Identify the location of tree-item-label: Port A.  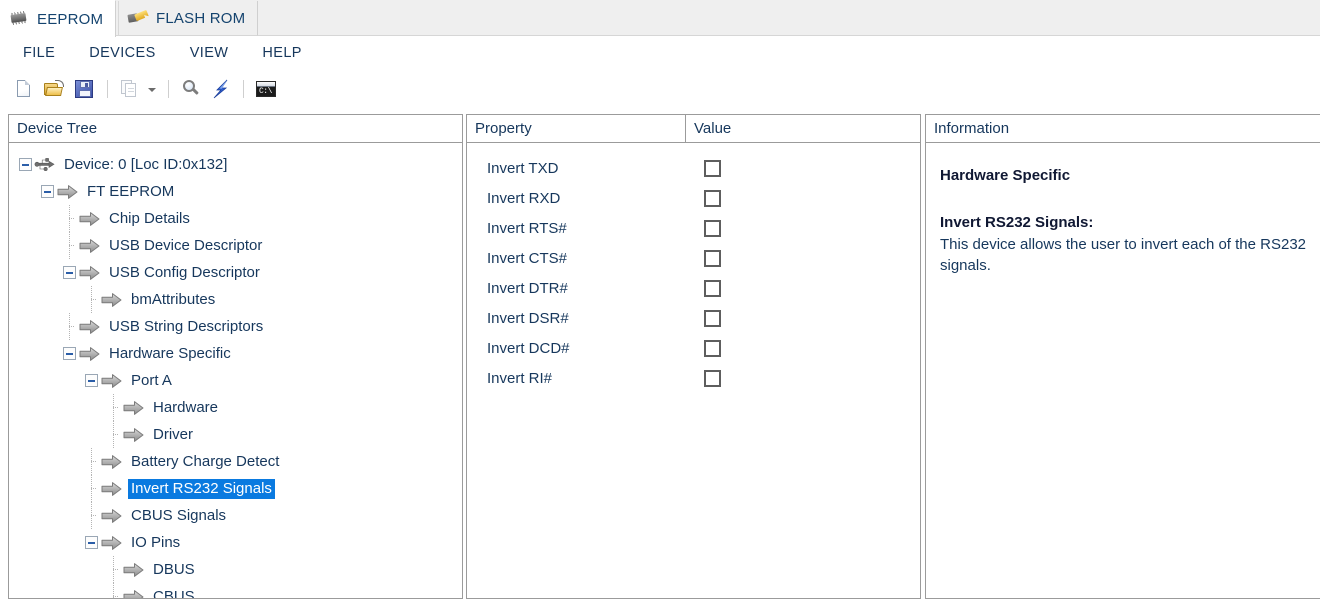
(151, 380).